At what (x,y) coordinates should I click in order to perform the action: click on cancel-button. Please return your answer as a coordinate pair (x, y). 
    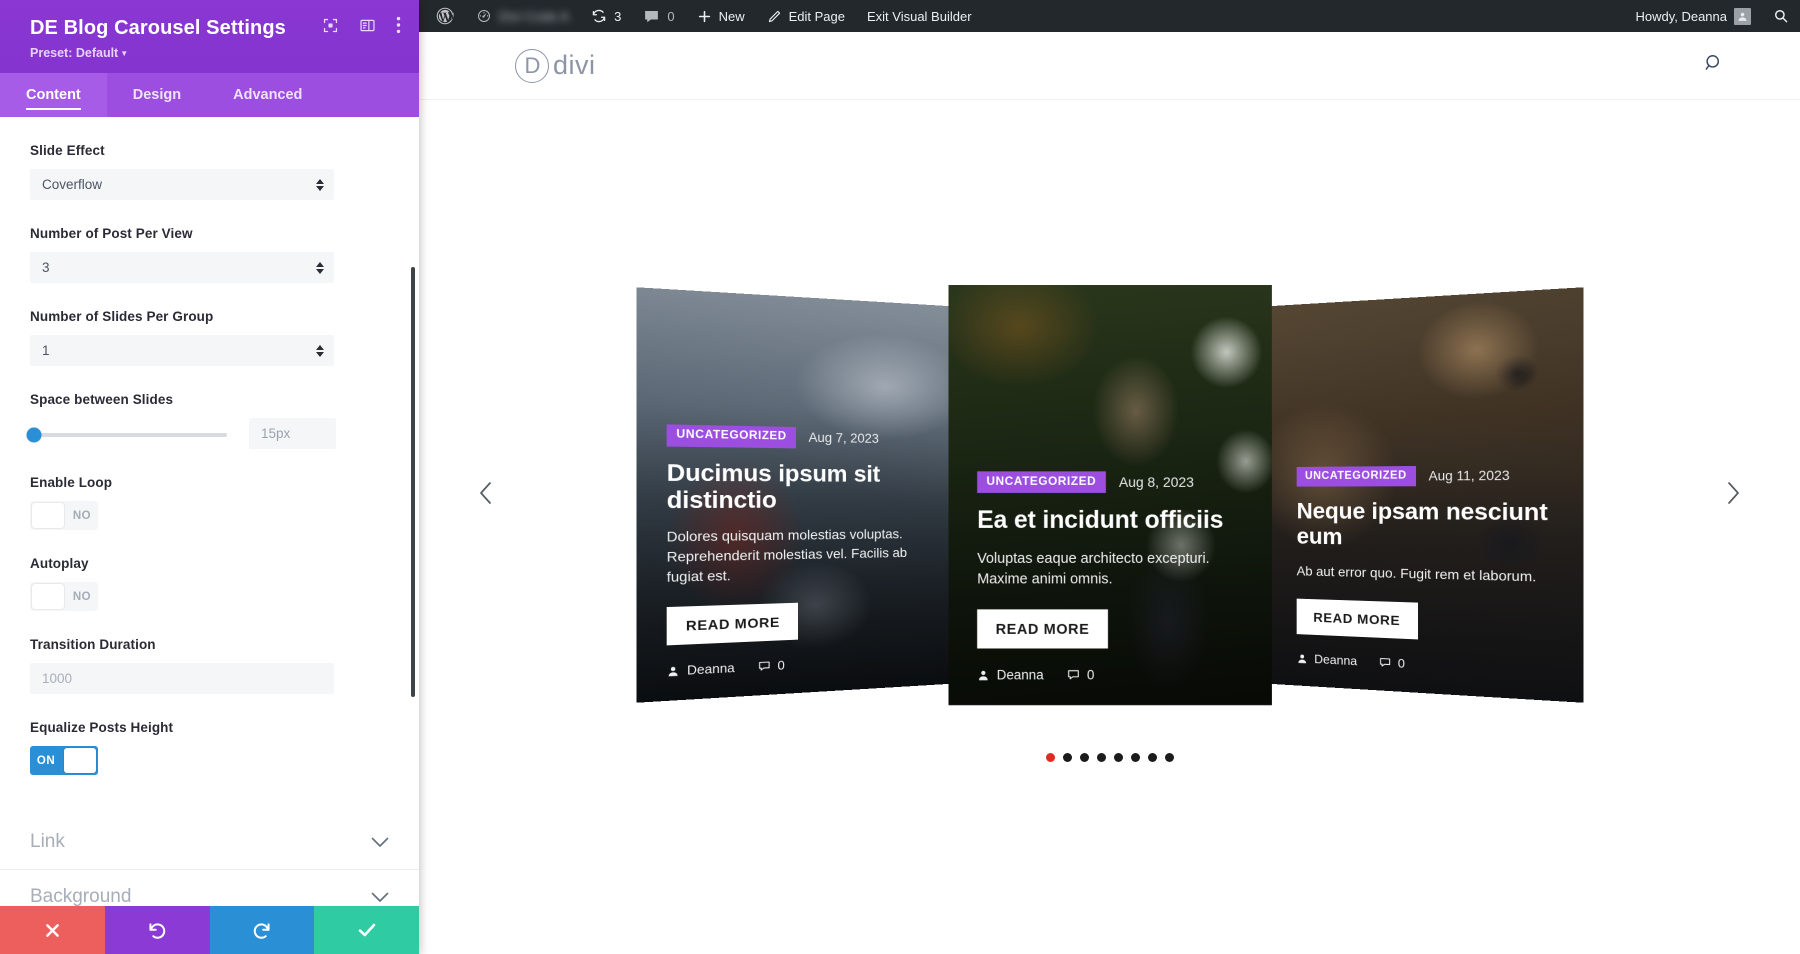
    Looking at the image, I should click on (52, 930).